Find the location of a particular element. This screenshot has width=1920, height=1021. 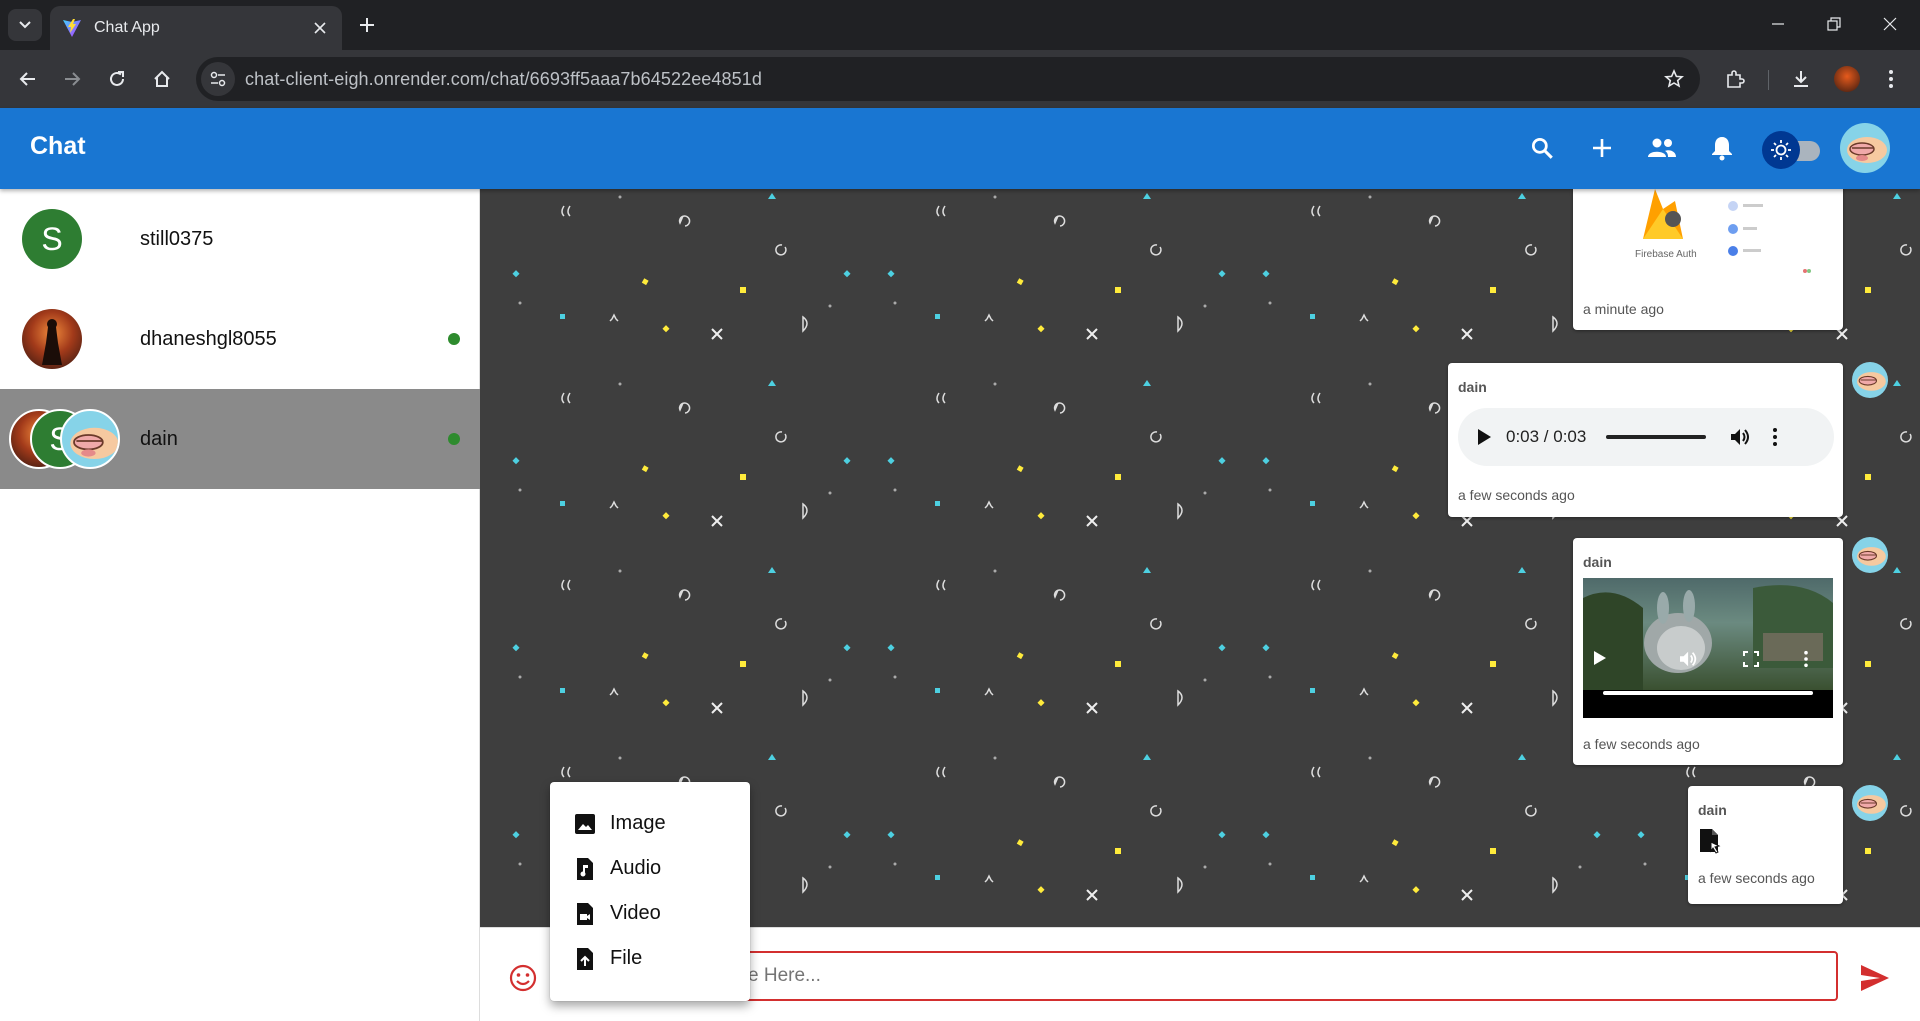

bookmark-button is located at coordinates (1674, 79).